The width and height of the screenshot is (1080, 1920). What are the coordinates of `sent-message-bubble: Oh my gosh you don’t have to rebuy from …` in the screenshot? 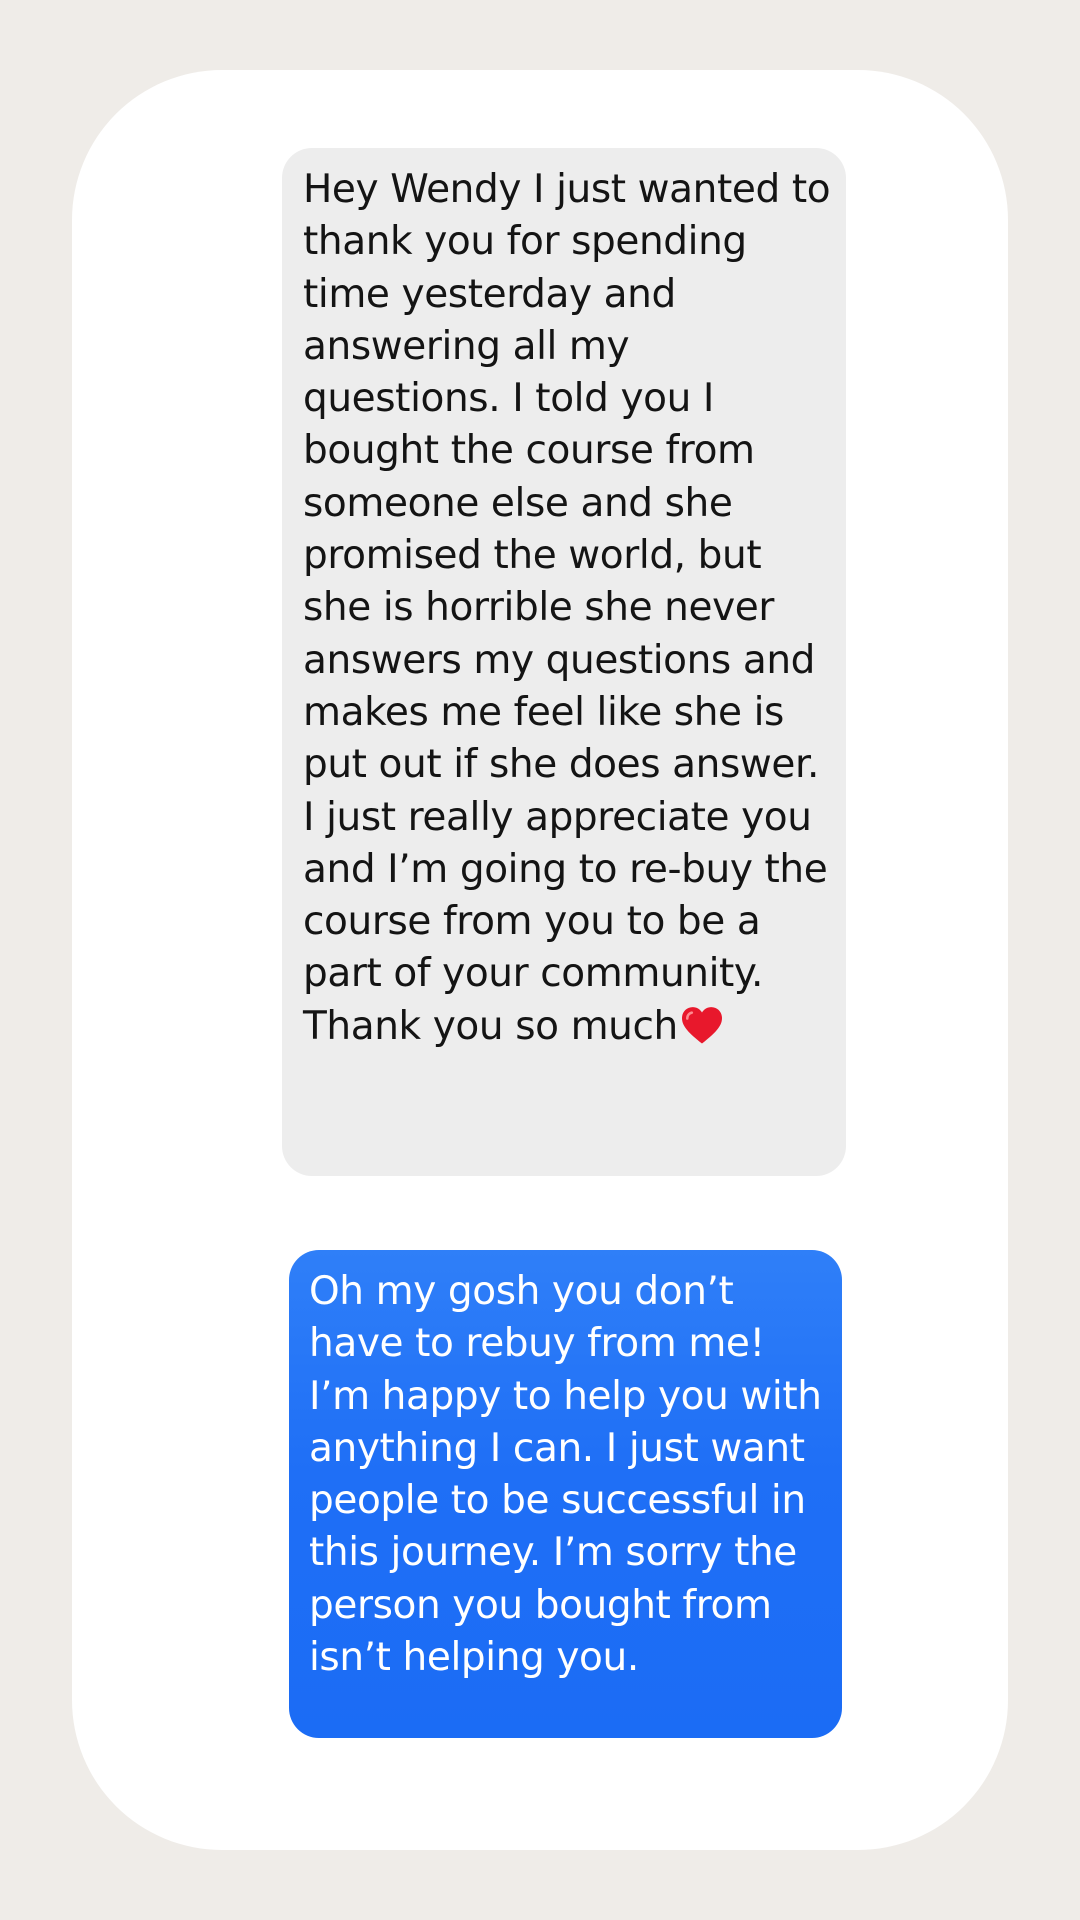 It's located at (565, 1494).